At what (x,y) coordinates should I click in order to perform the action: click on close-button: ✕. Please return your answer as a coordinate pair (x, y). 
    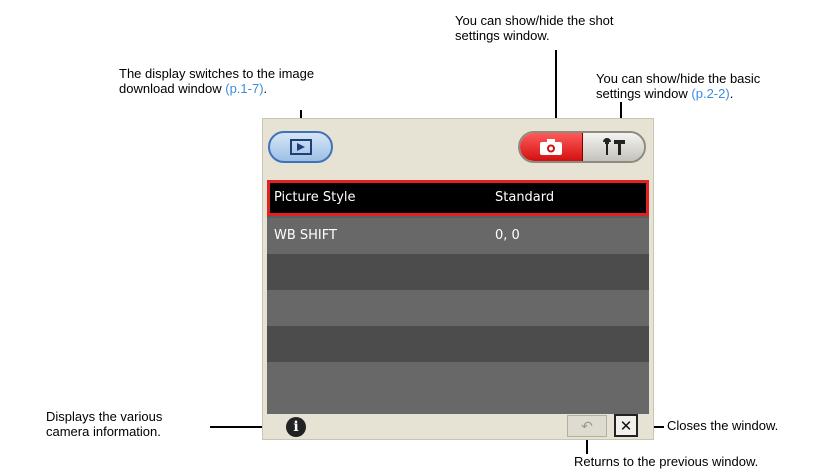
    Looking at the image, I should click on (626, 425).